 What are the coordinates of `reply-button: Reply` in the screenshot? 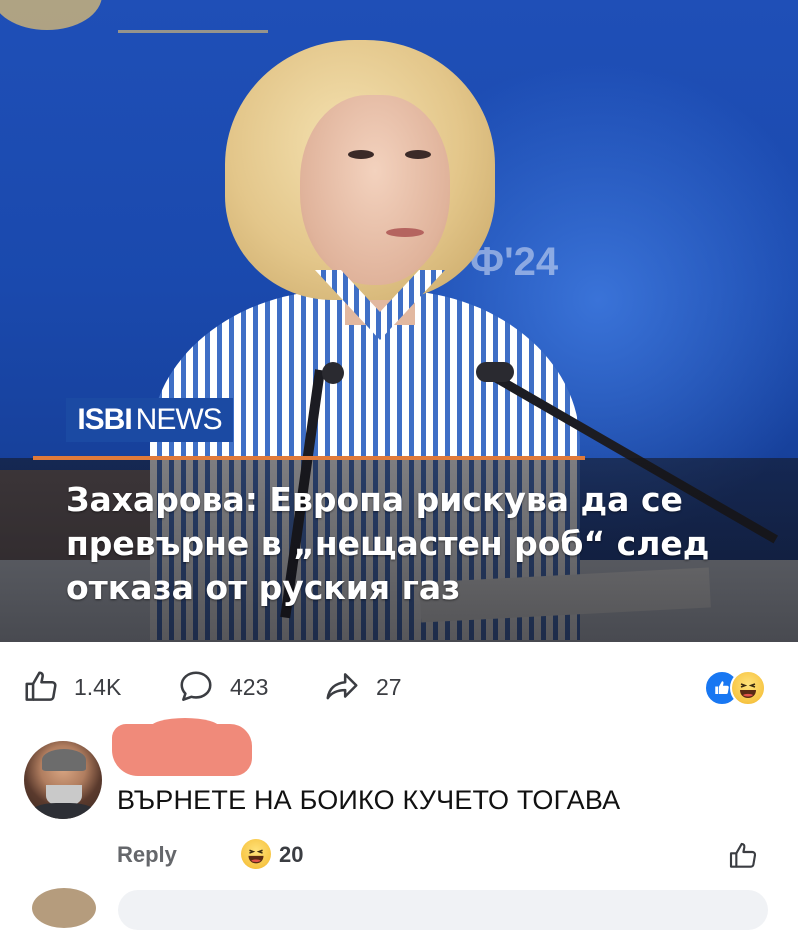 It's located at (147, 855).